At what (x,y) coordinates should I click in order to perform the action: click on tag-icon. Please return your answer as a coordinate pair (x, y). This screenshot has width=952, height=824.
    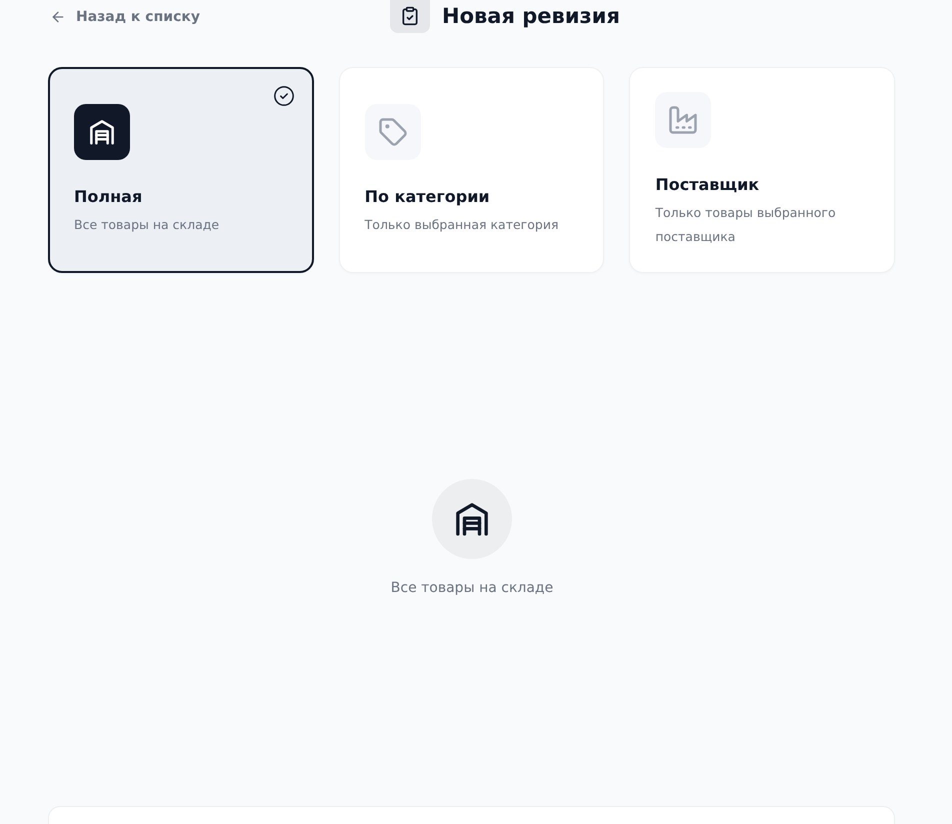
    Looking at the image, I should click on (392, 132).